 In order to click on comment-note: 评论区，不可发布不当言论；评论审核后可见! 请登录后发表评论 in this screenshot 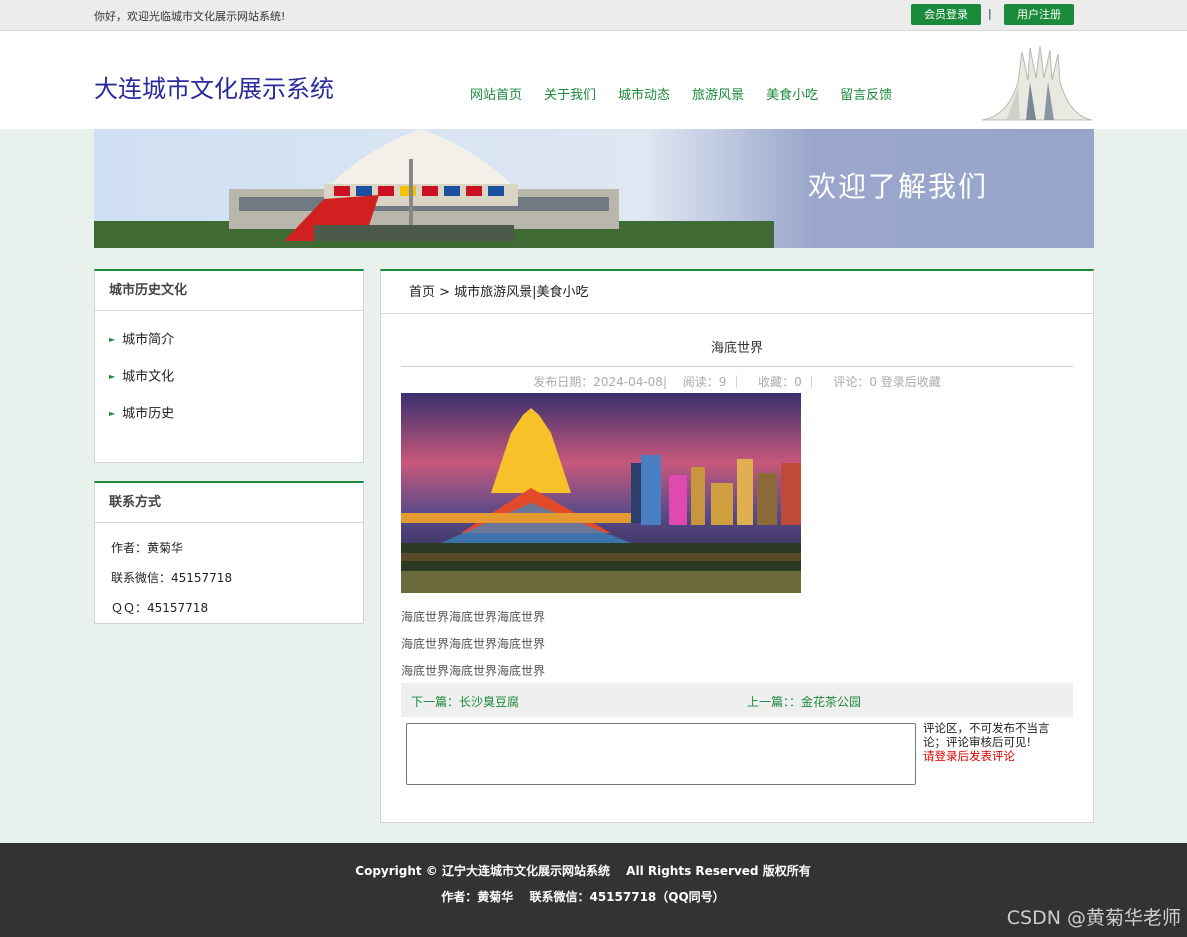, I will do `click(993, 742)`.